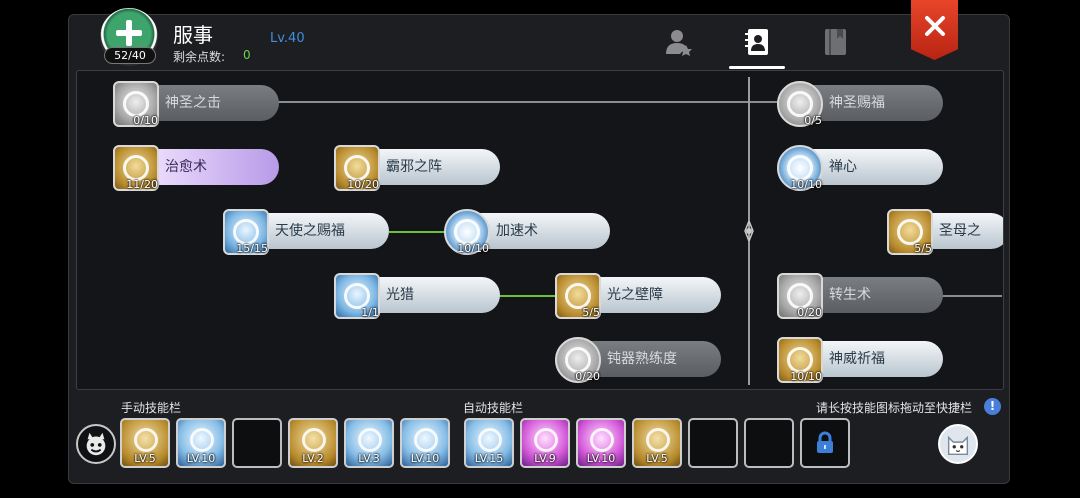 This screenshot has height=498, width=1080. I want to click on manual-bar-label: 手动技能栏, so click(151, 408).